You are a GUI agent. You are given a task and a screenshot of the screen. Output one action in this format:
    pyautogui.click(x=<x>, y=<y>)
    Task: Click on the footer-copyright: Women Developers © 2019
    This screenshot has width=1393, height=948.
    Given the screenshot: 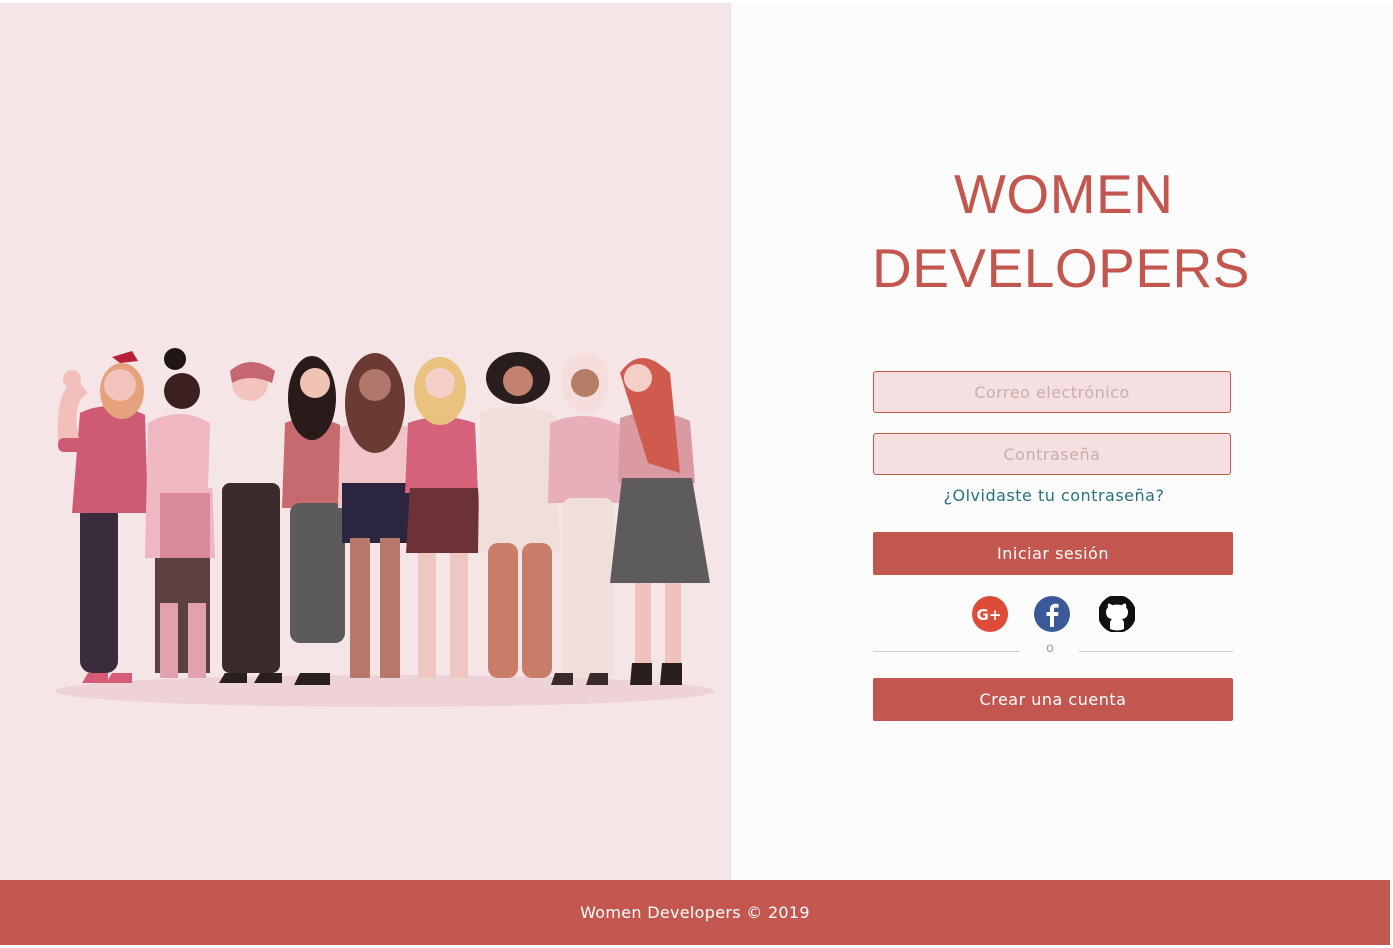 What is the action you would take?
    pyautogui.click(x=695, y=912)
    